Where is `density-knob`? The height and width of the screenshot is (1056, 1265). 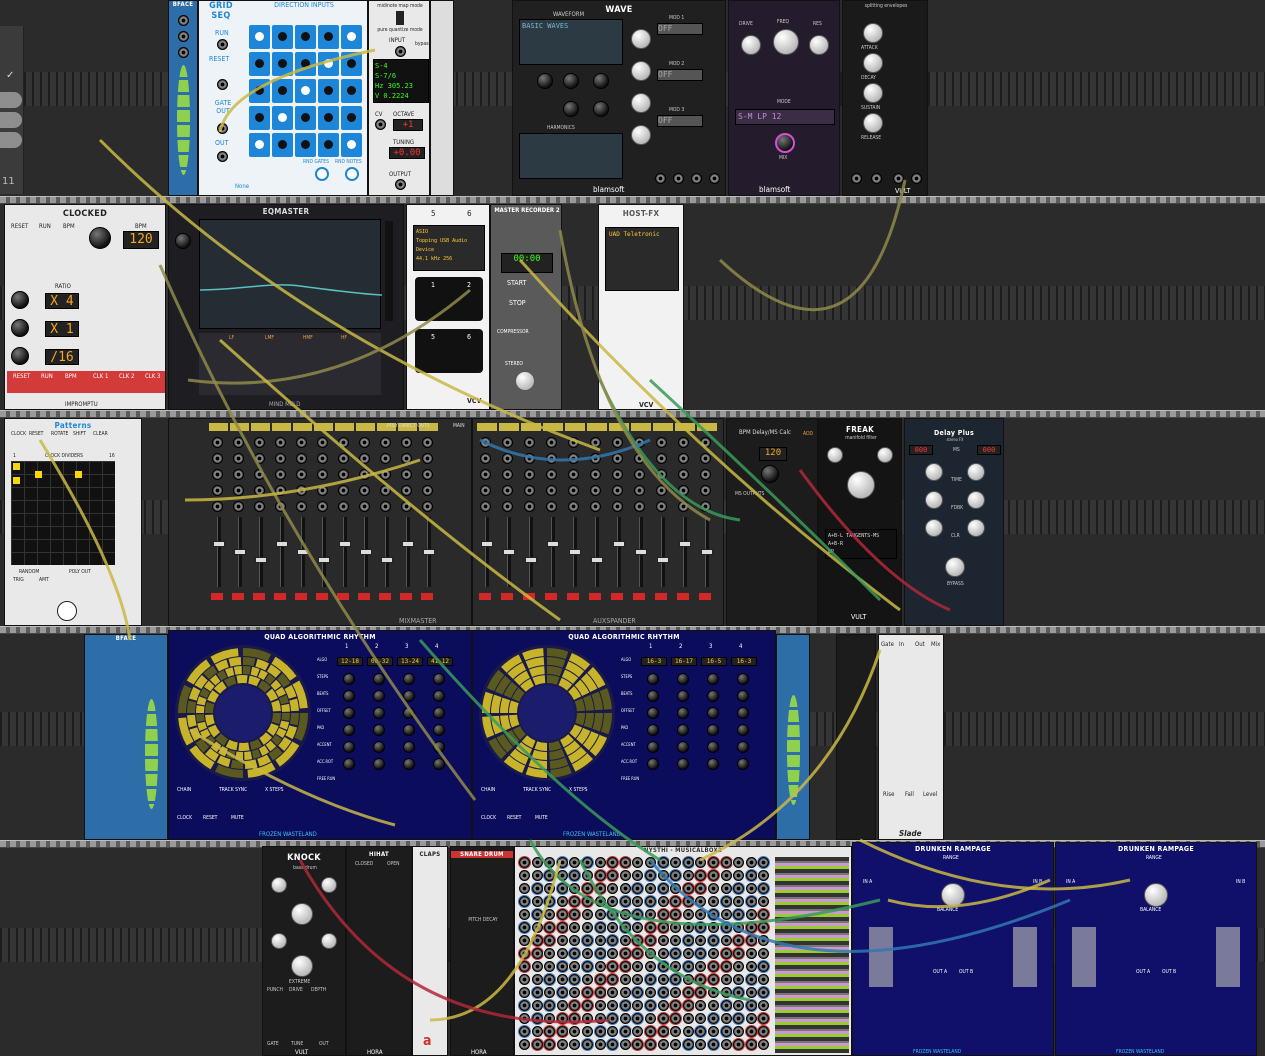 density-knob is located at coordinates (601, 81).